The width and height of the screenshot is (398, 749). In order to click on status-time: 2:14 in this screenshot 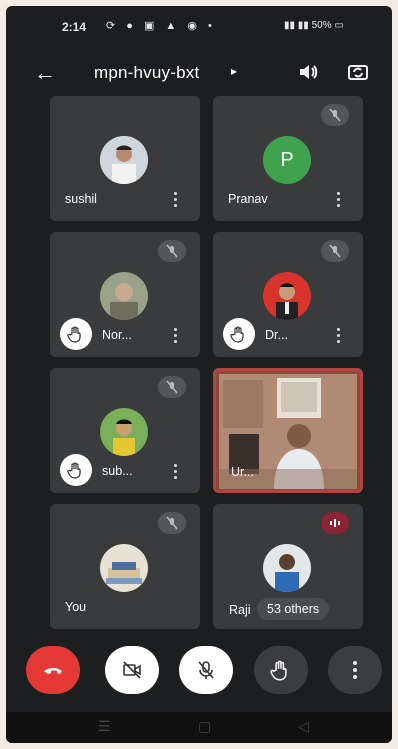, I will do `click(74, 27)`.